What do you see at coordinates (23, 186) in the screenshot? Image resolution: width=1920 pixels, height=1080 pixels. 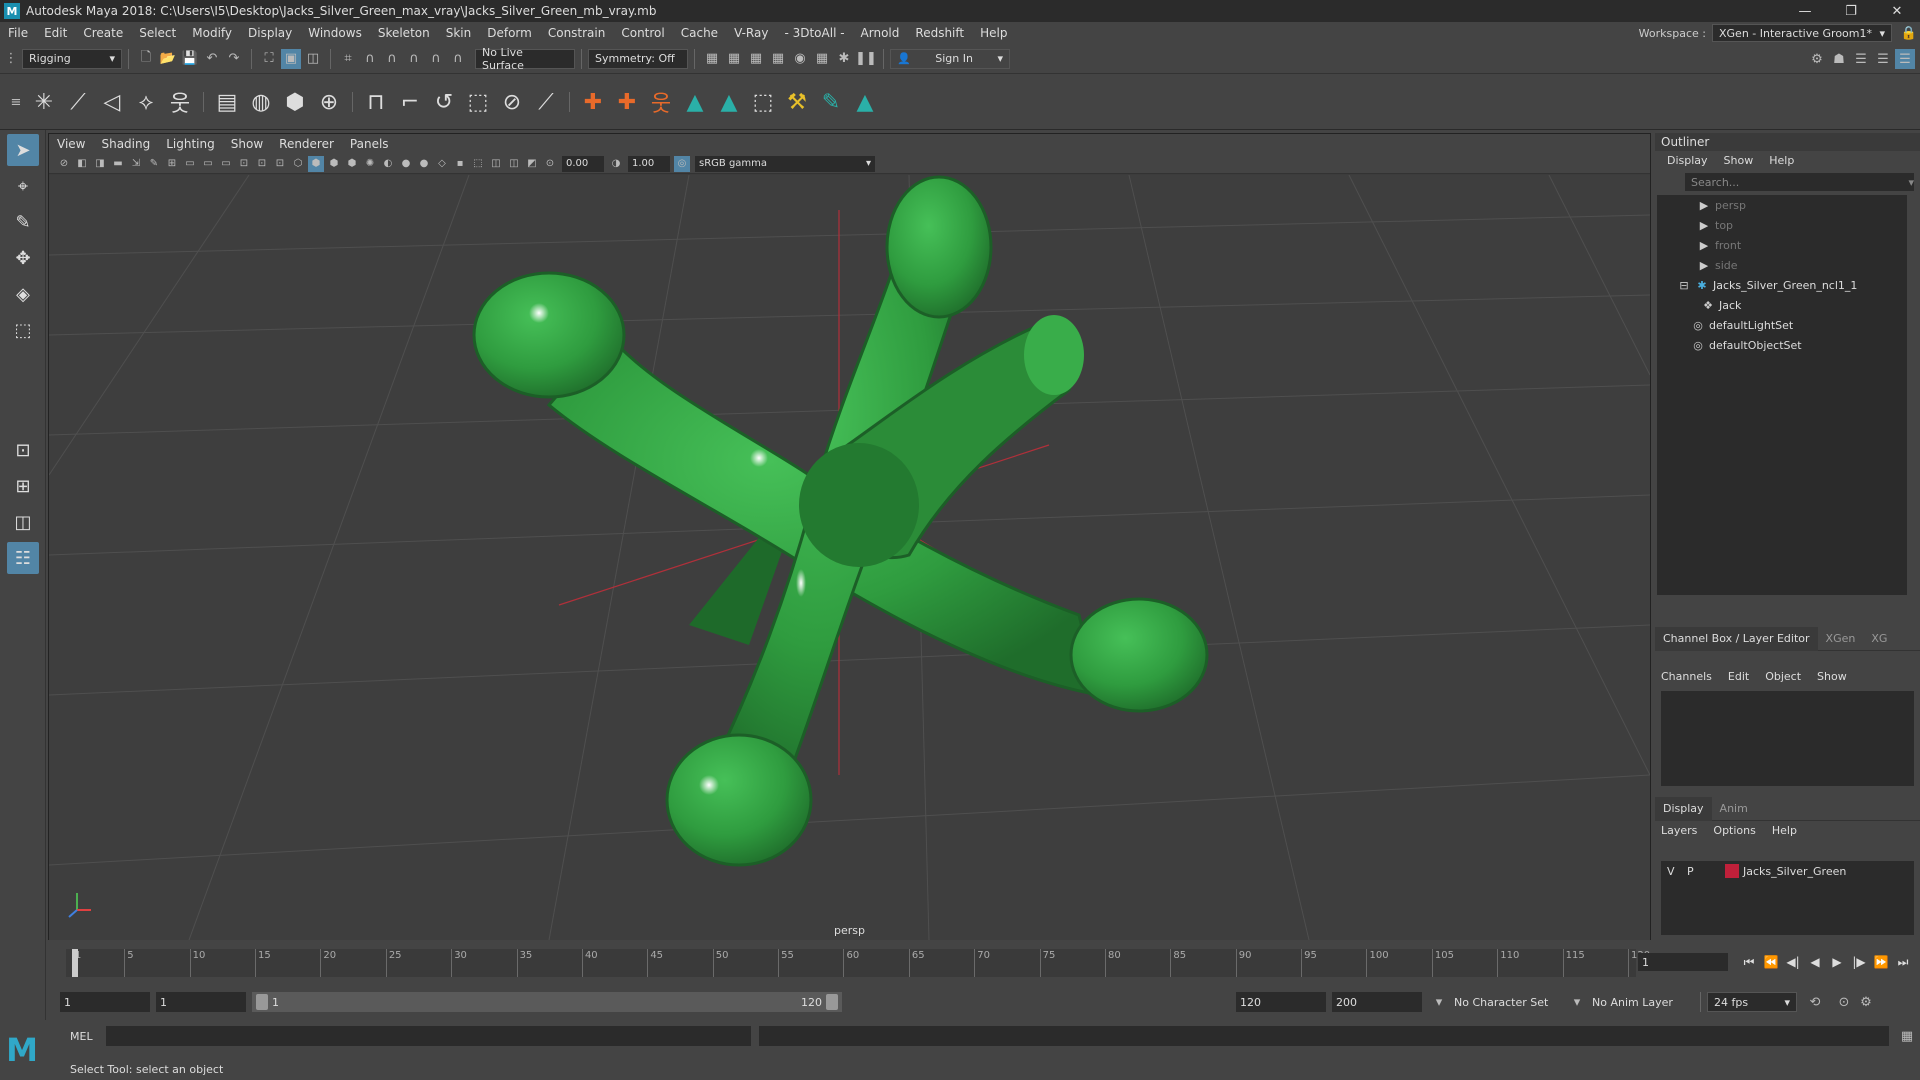 I see `lasso-tool-icon: ⌖` at bounding box center [23, 186].